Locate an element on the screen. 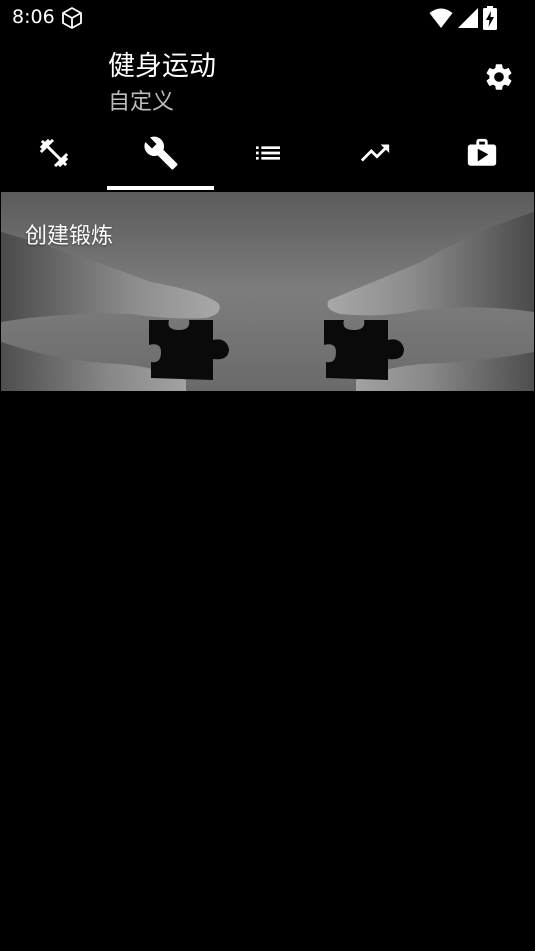 This screenshot has width=535, height=951. cell-signal-icon is located at coordinates (468, 18).